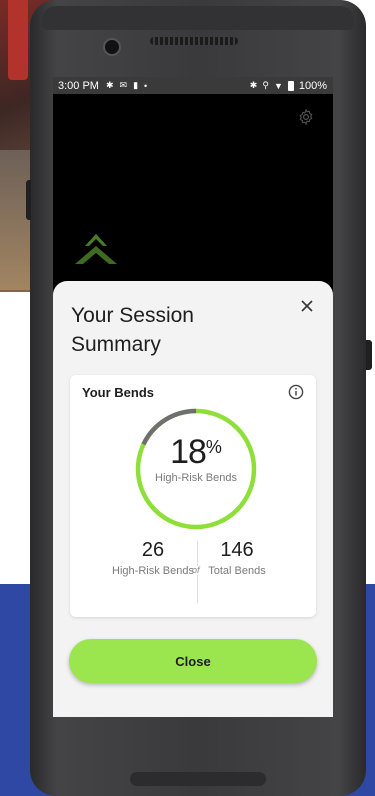 The height and width of the screenshot is (796, 375). Describe the element at coordinates (306, 117) in the screenshot. I see `gear-icon` at that location.